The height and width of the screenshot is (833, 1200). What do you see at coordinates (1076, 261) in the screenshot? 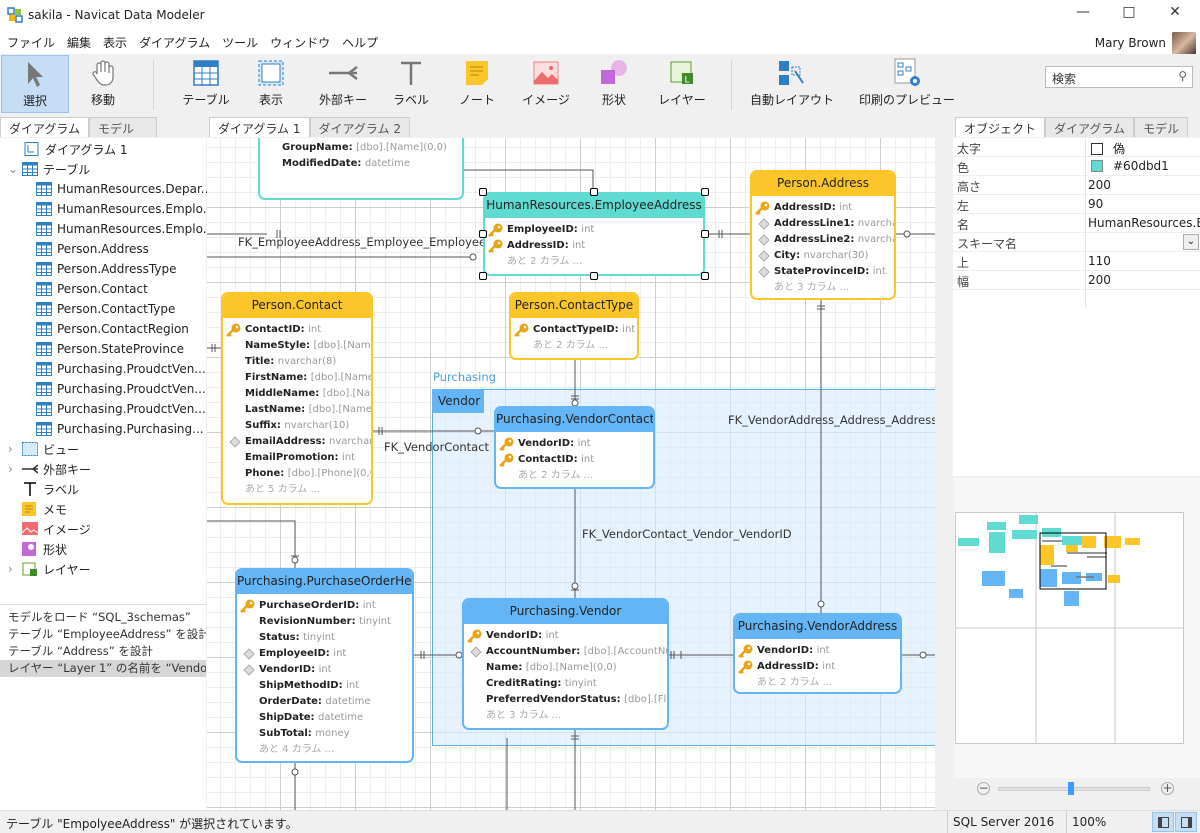
I see `property-row: 上 110` at bounding box center [1076, 261].